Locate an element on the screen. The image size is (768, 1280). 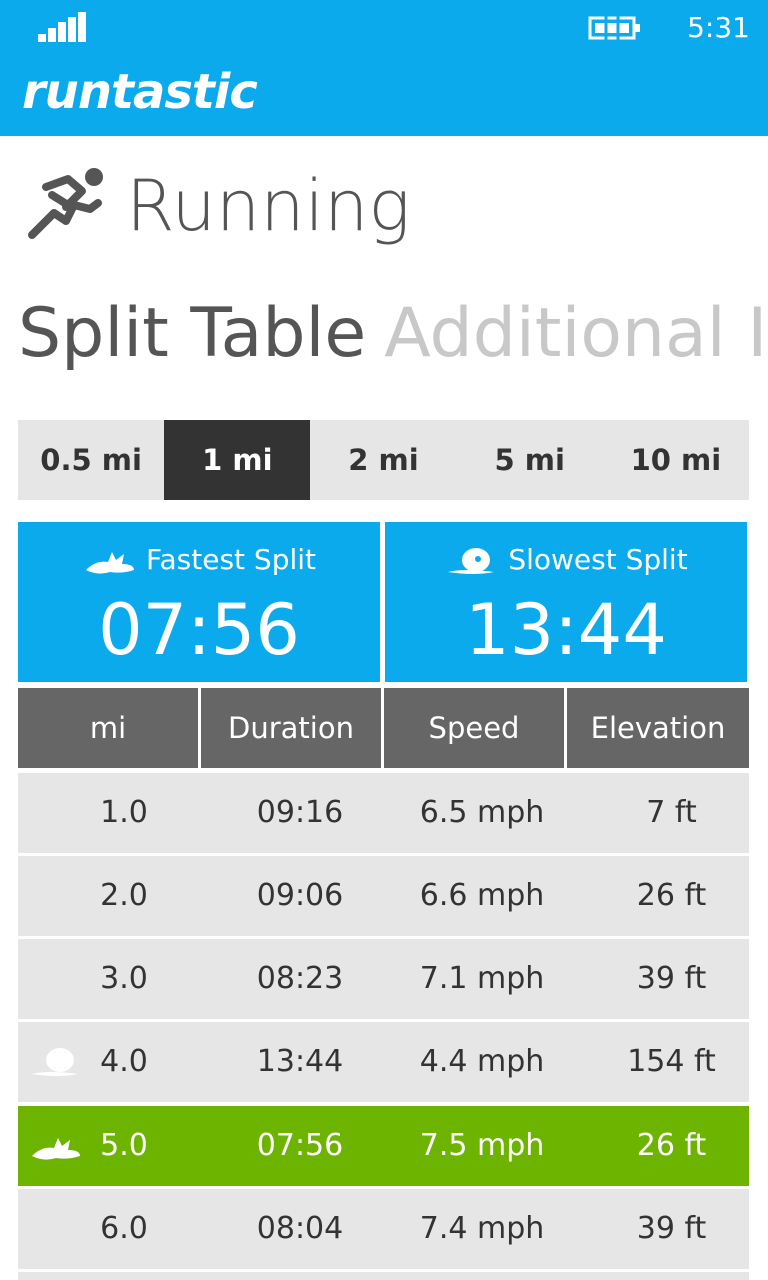
fastest-split-value: 07:56 is located at coordinates (199, 630).